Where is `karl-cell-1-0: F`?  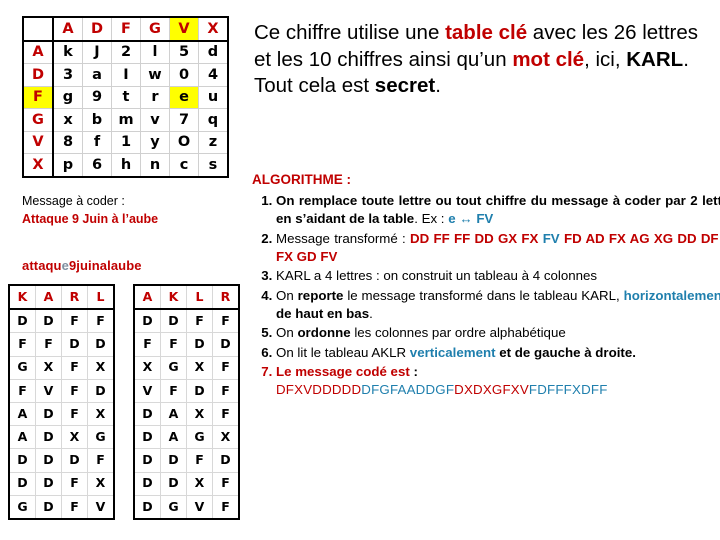 karl-cell-1-0: F is located at coordinates (22, 344).